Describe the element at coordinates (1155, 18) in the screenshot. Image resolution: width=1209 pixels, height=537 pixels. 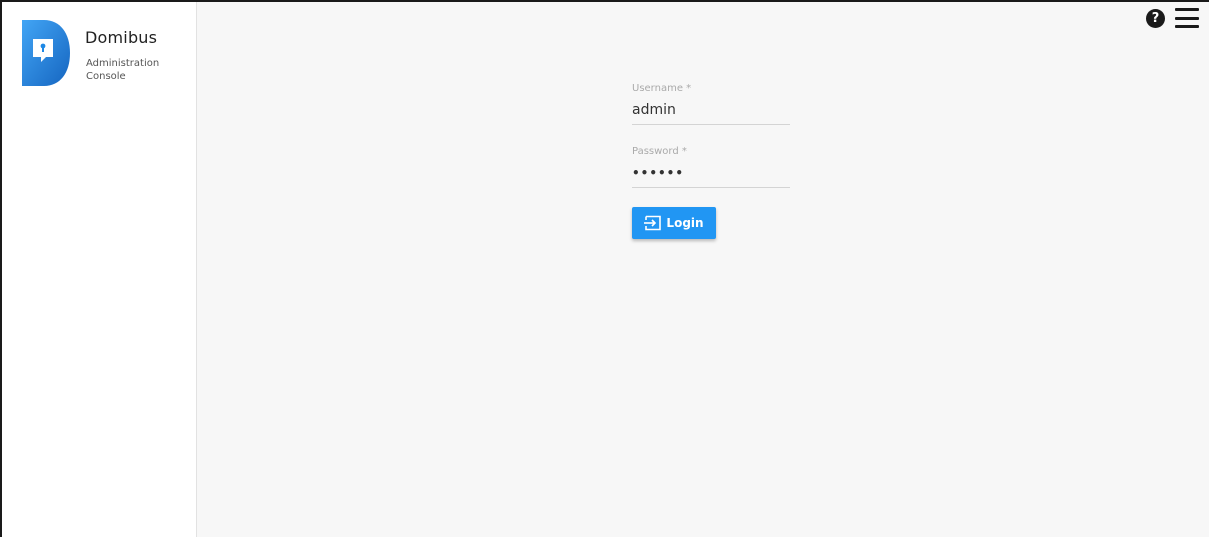
I see `help-icon: ?` at that location.